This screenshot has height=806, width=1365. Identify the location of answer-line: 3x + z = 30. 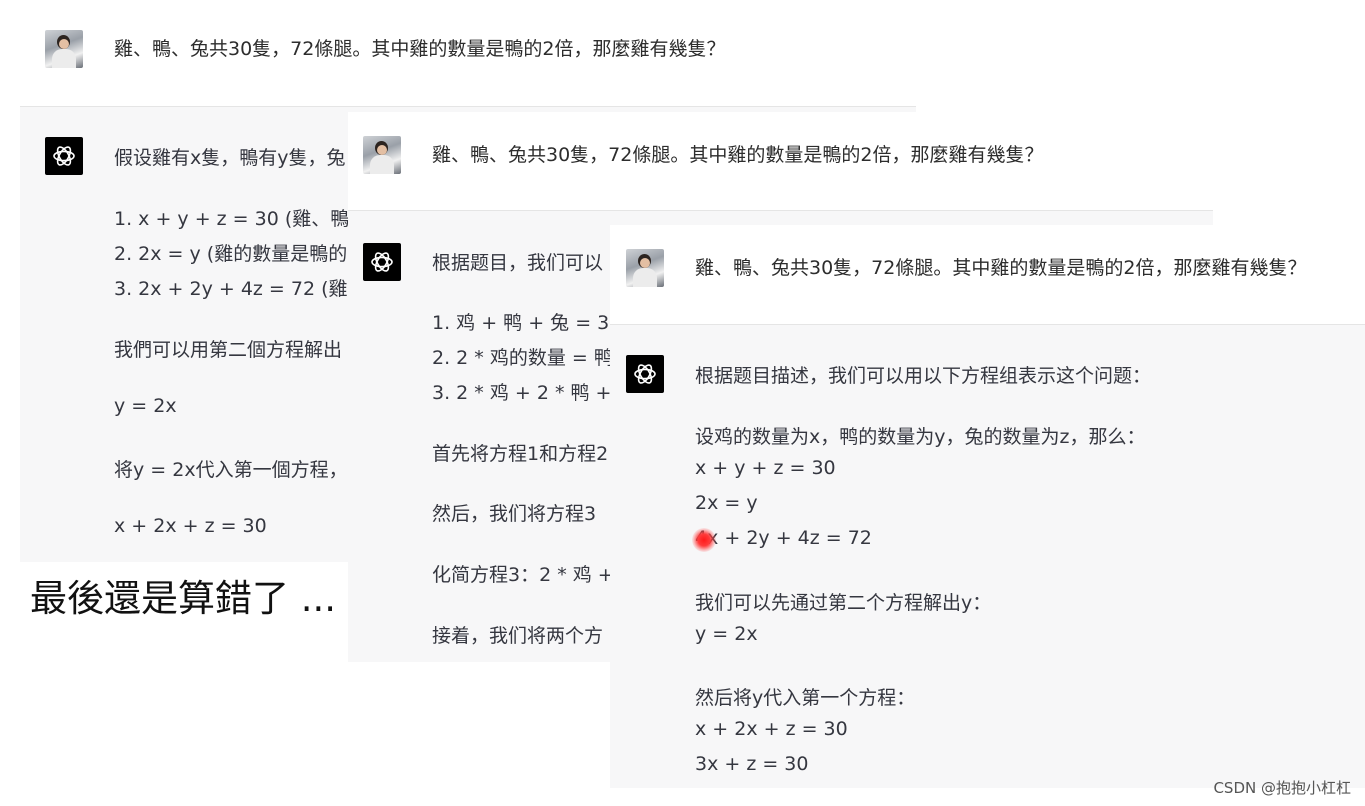
(752, 764).